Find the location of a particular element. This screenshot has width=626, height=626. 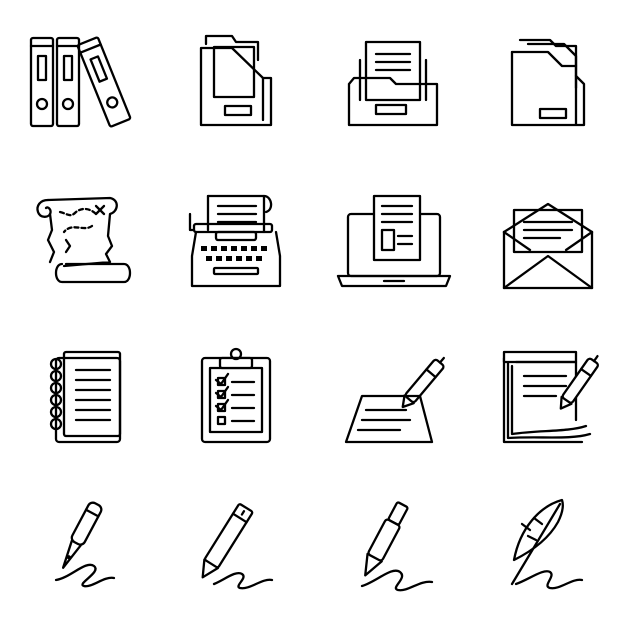

typewriter-icon is located at coordinates (235, 241).